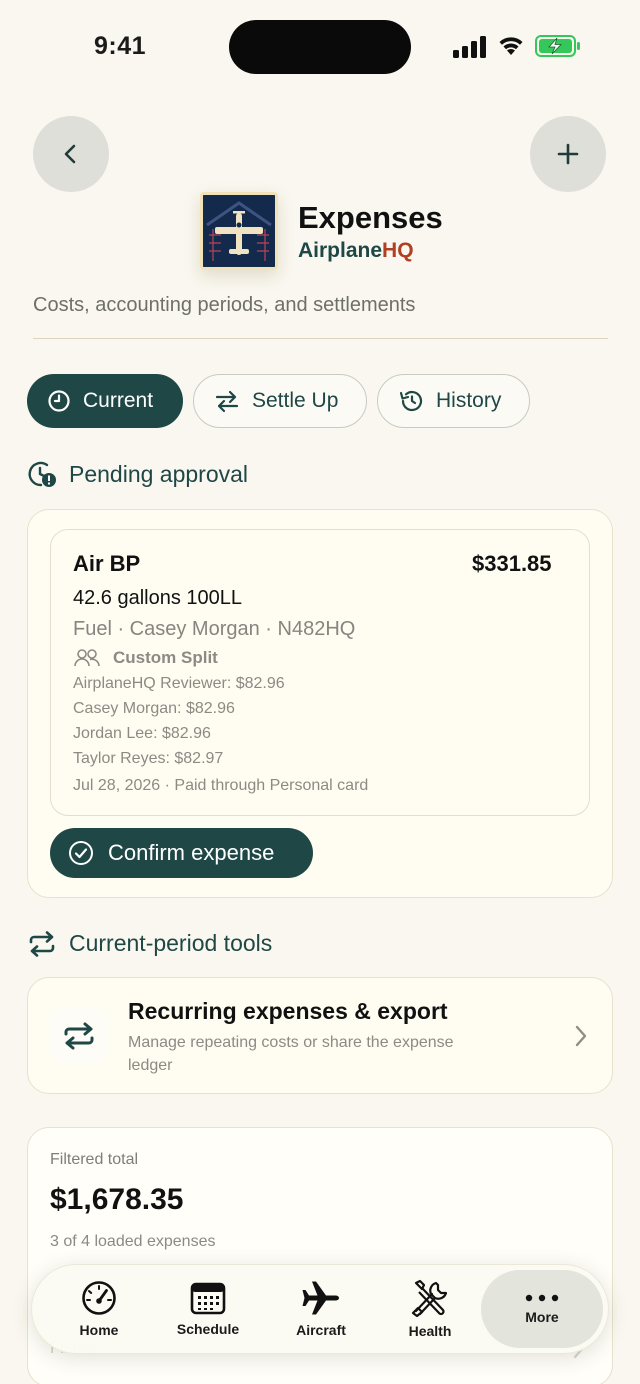 Image resolution: width=640 pixels, height=1384 pixels. I want to click on hangar-airplane-icon, so click(239, 231).